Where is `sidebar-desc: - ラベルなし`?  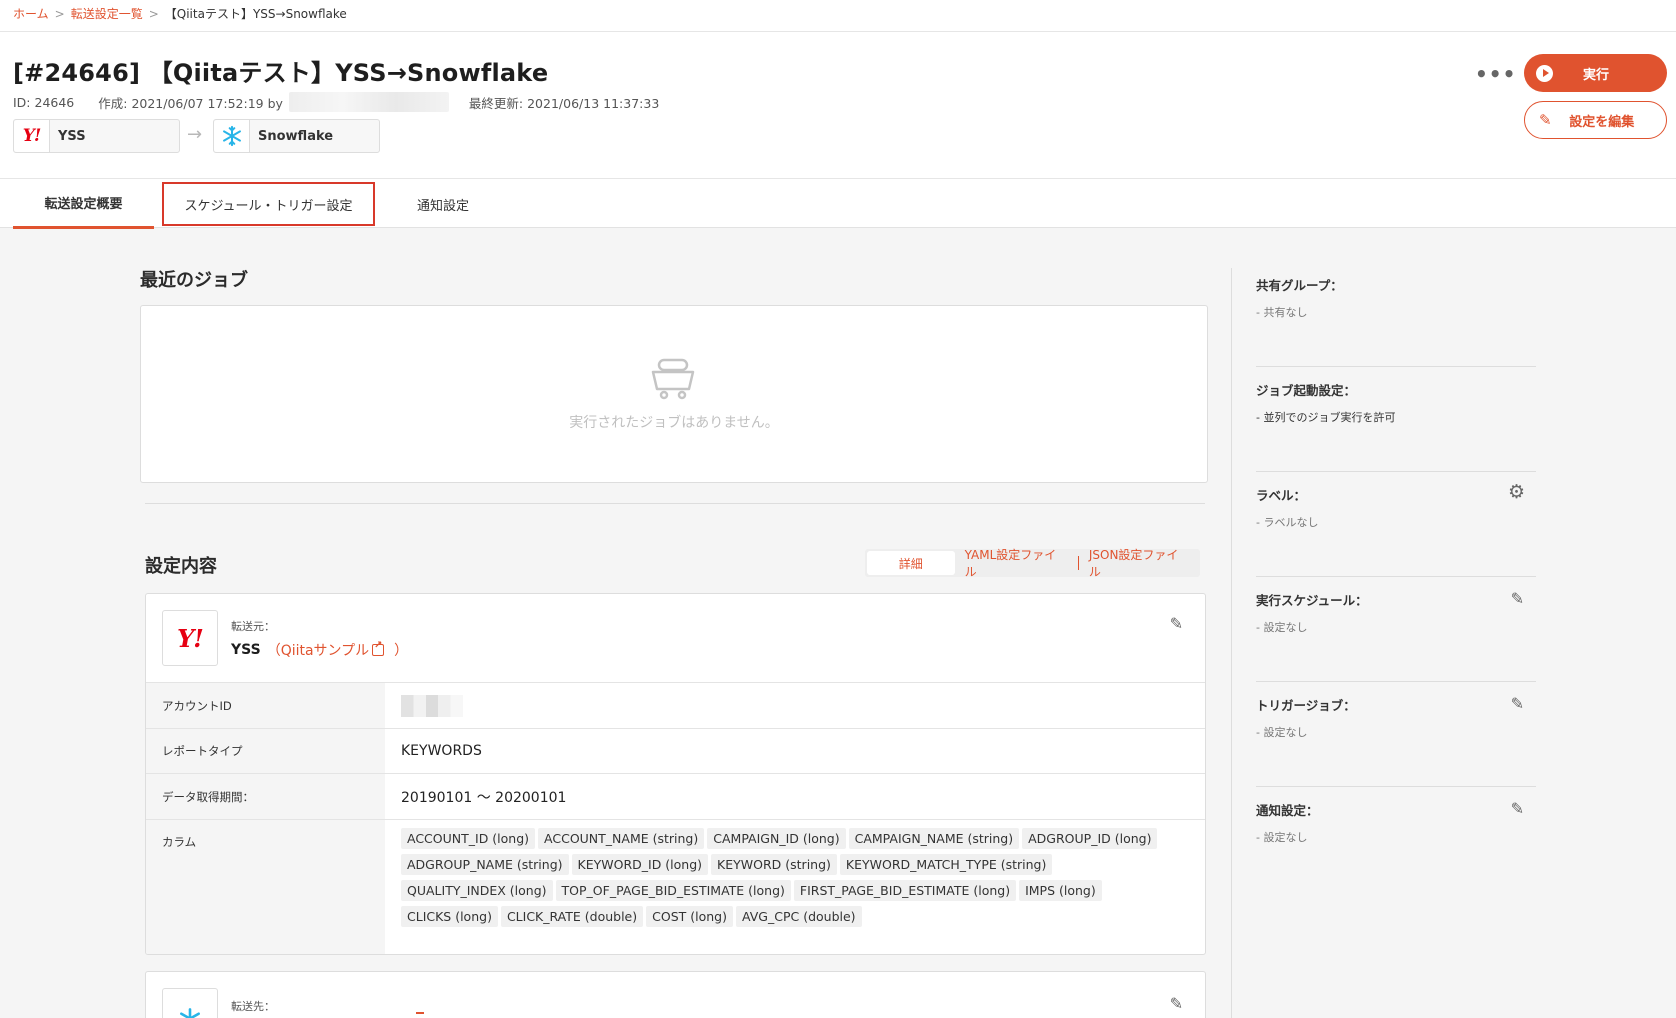 sidebar-desc: - ラベルなし is located at coordinates (1287, 522).